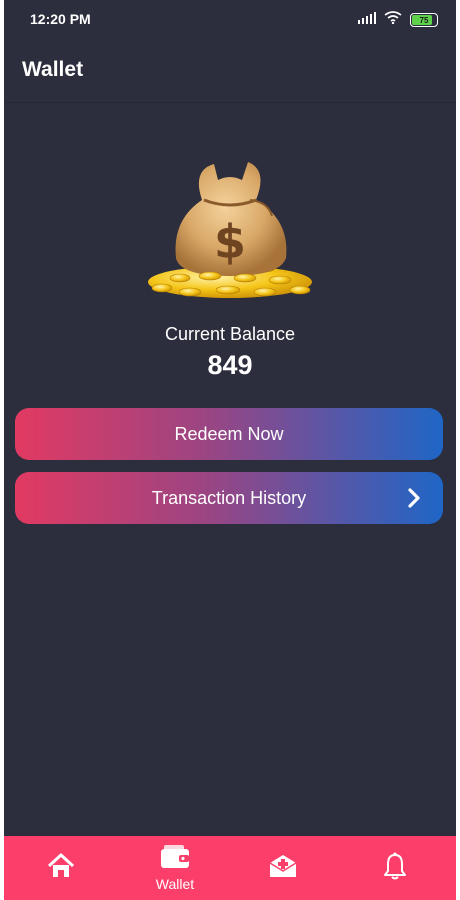 The height and width of the screenshot is (900, 460). I want to click on app-bar: Wallet, so click(230, 71).